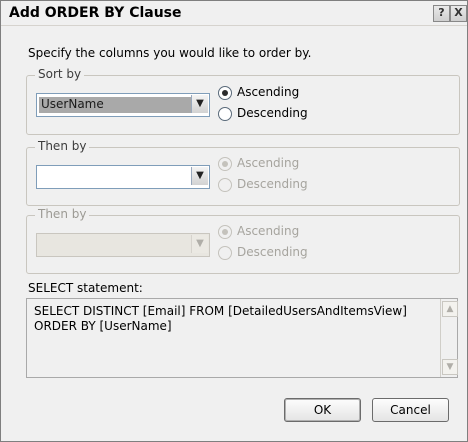 This screenshot has width=468, height=442. What do you see at coordinates (60, 74) in the screenshot?
I see `sort-by-label: Sort by` at bounding box center [60, 74].